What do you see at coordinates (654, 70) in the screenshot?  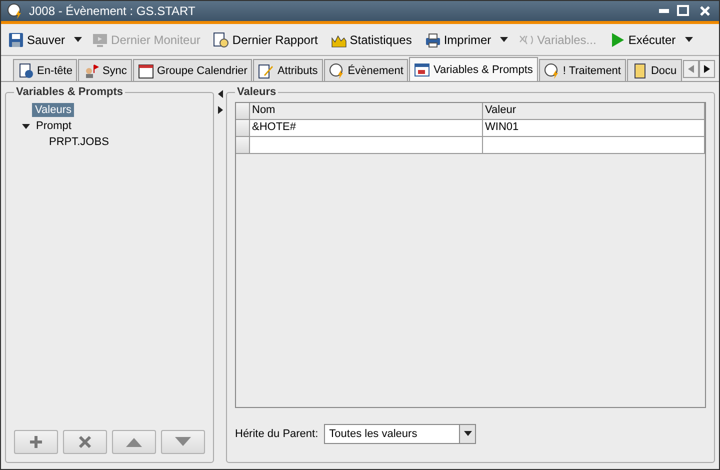 I see `tab: Docu` at bounding box center [654, 70].